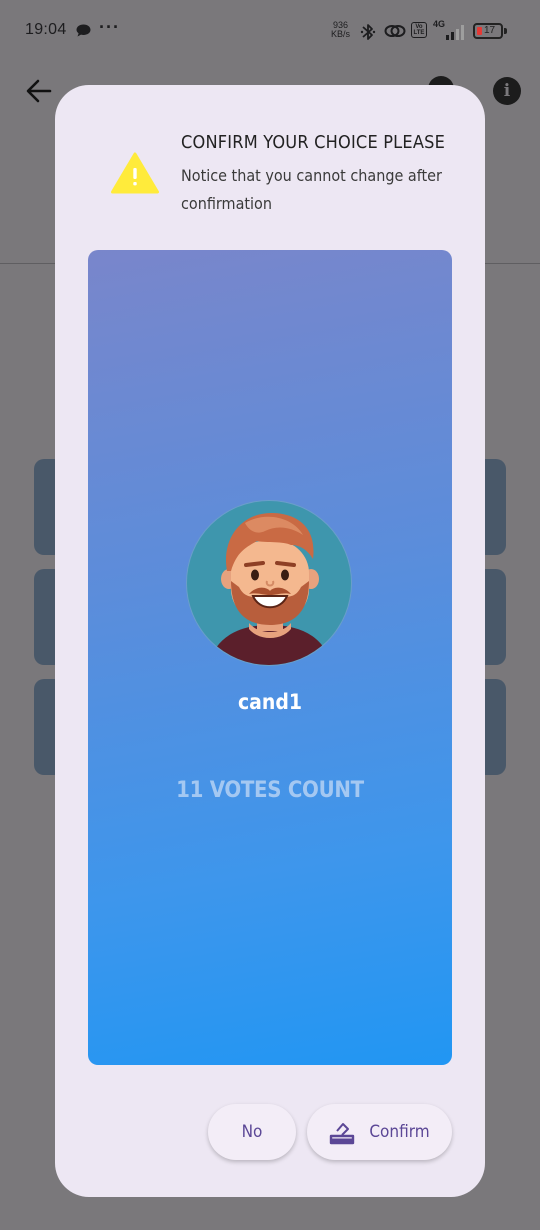 This screenshot has width=540, height=1230. I want to click on status-time: 19:04, so click(46, 29).